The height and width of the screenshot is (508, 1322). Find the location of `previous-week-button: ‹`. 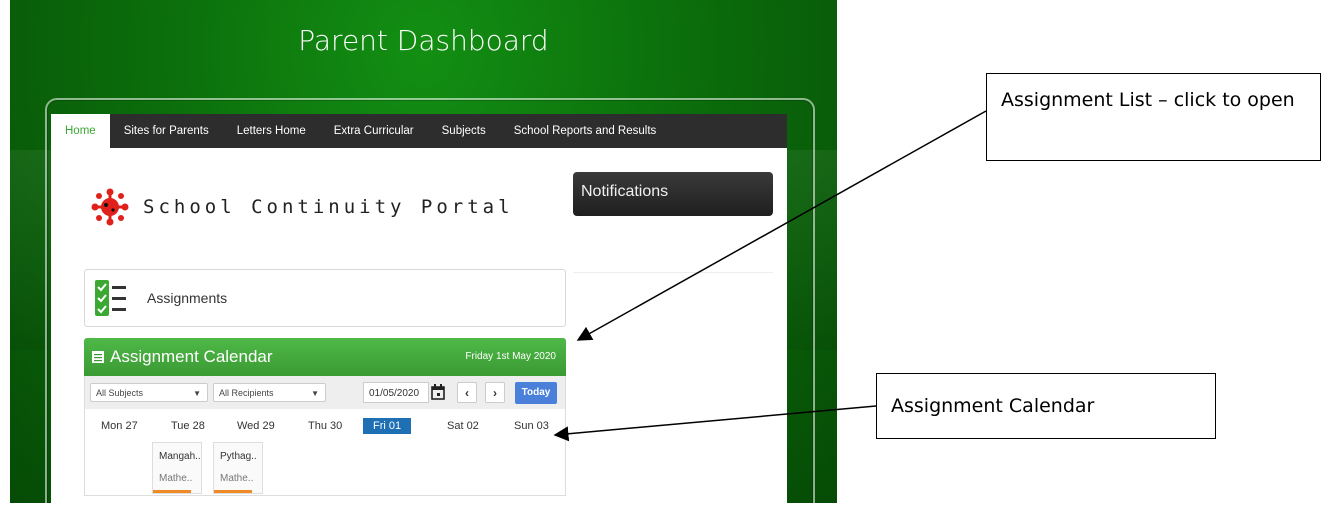

previous-week-button: ‹ is located at coordinates (467, 392).